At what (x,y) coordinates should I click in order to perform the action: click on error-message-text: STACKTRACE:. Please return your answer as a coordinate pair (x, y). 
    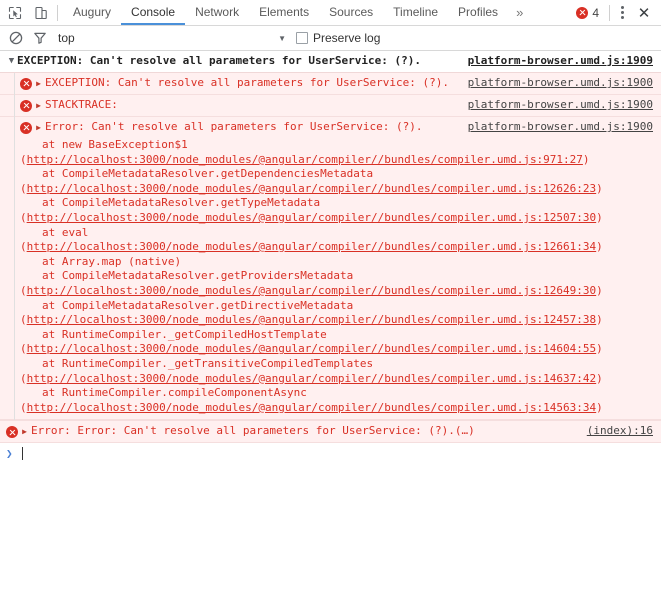
    Looking at the image, I should click on (81, 104).